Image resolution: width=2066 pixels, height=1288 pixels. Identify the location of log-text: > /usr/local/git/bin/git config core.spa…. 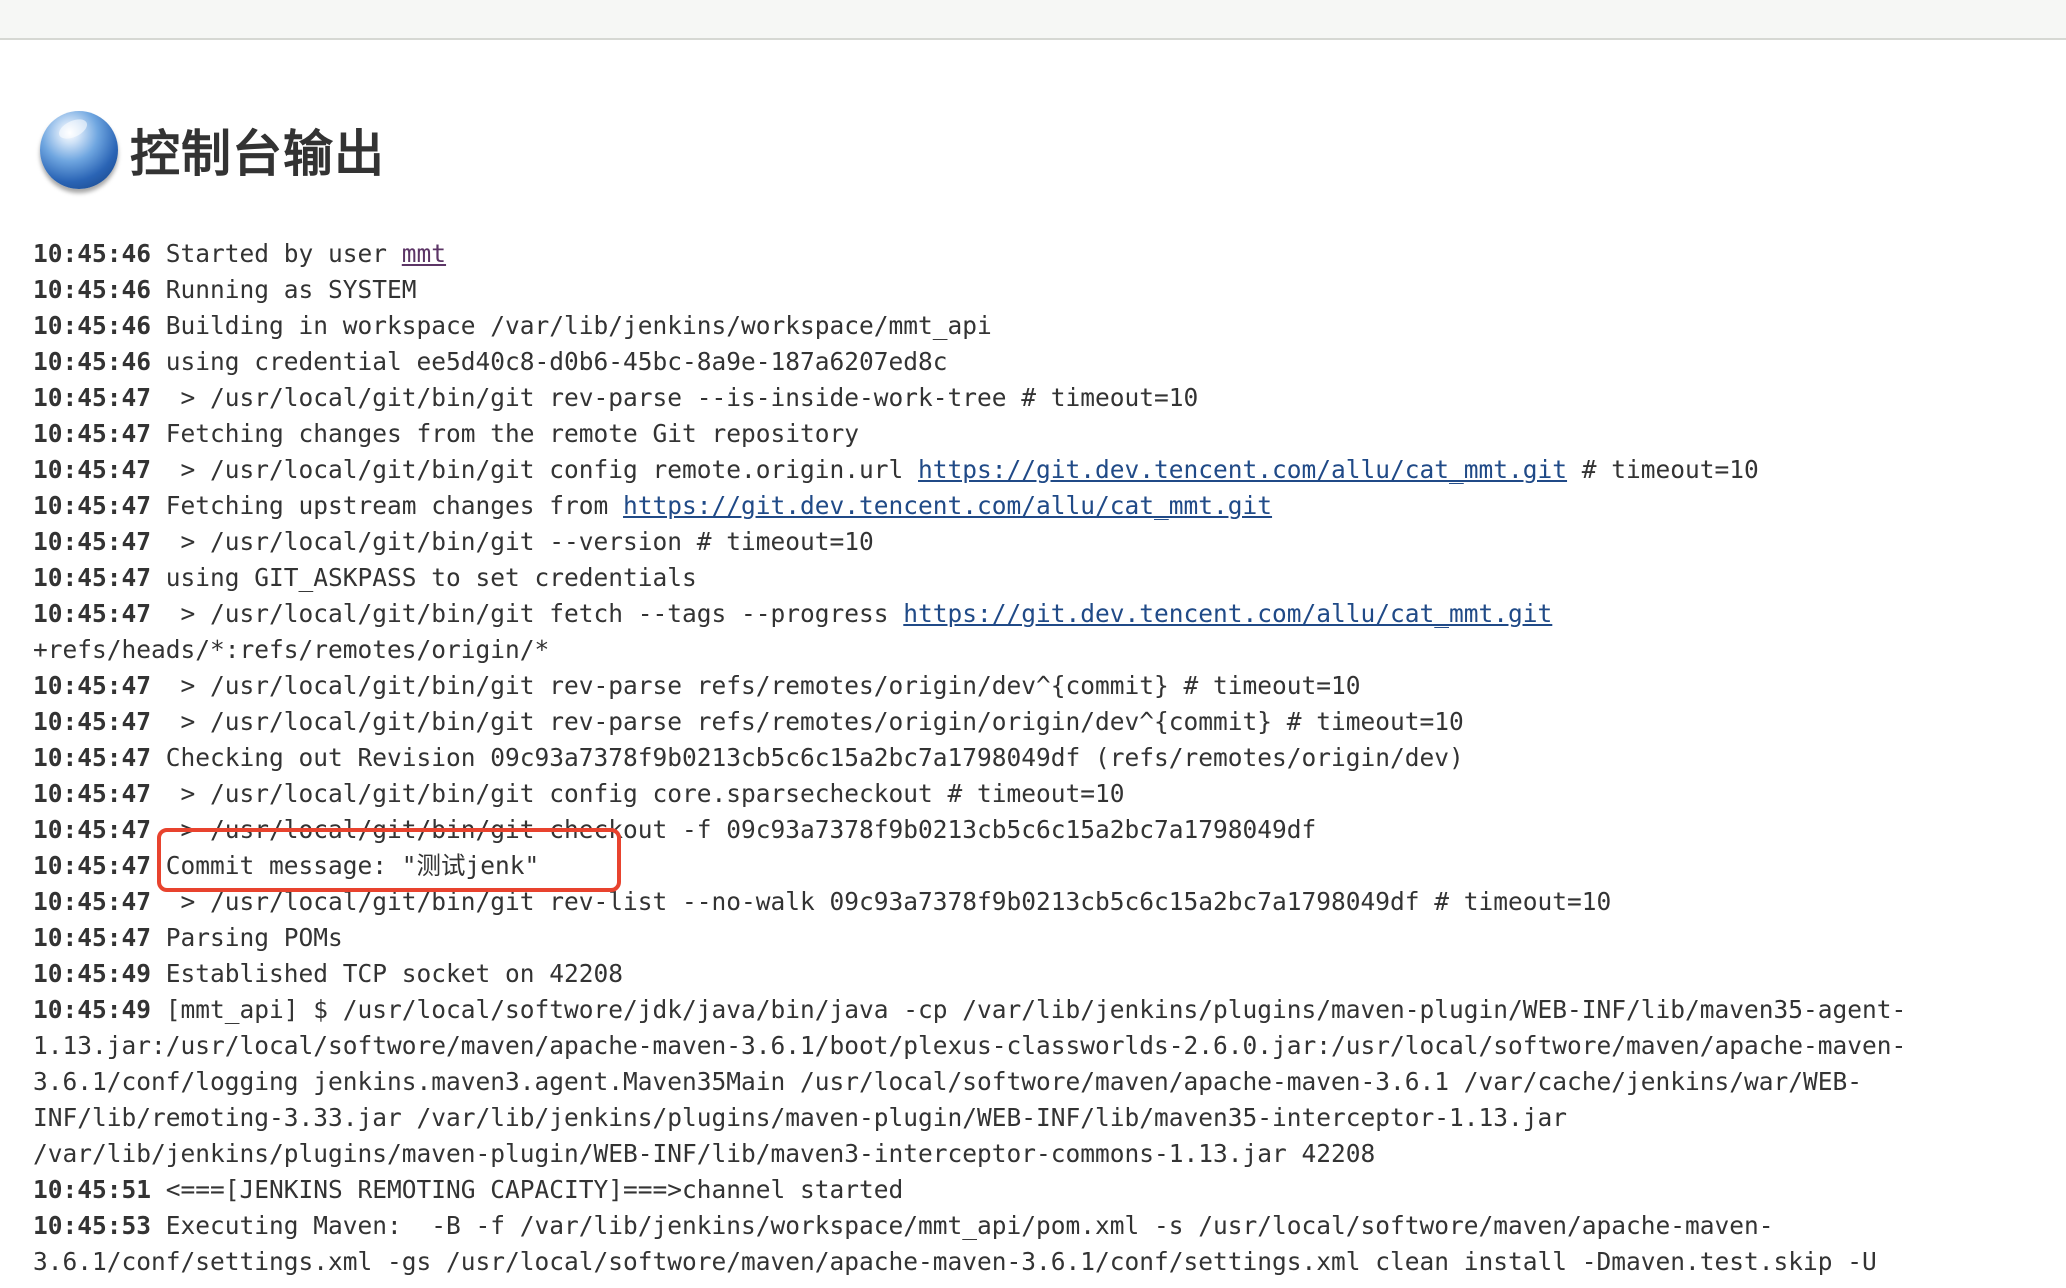
(638, 793).